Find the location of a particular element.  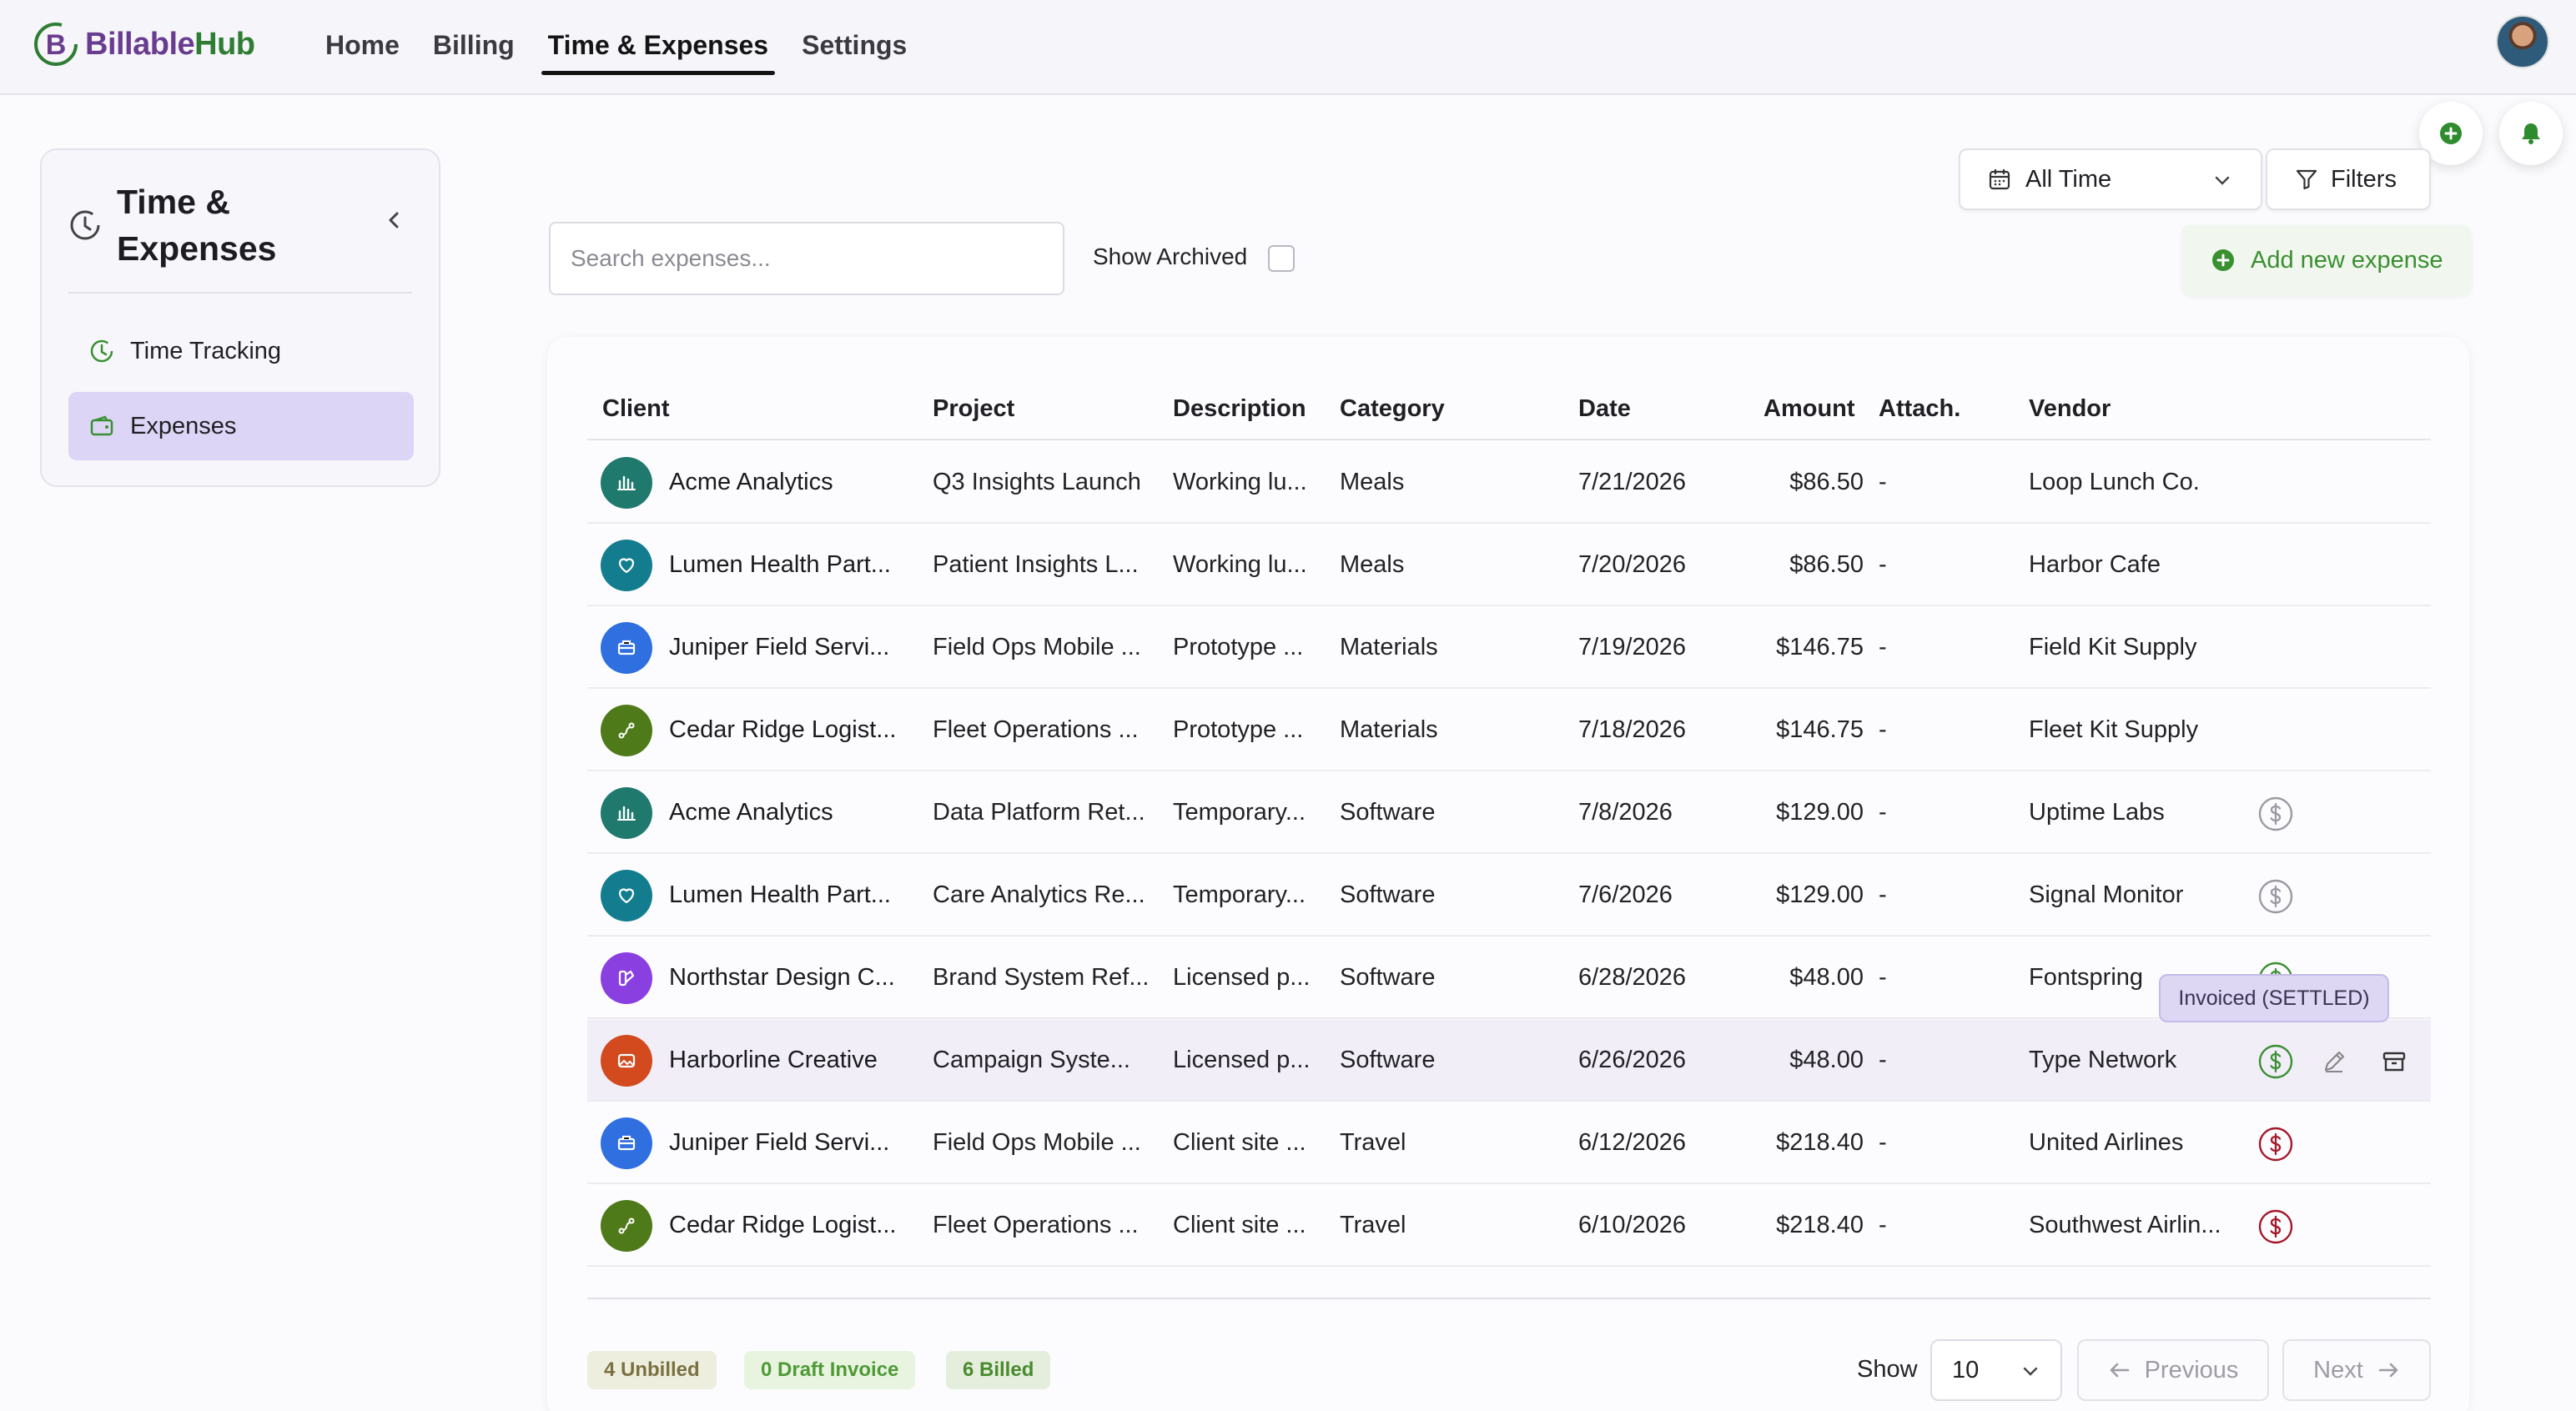

sidebar-item-time-tracking: Time Tracking is located at coordinates (241, 351).